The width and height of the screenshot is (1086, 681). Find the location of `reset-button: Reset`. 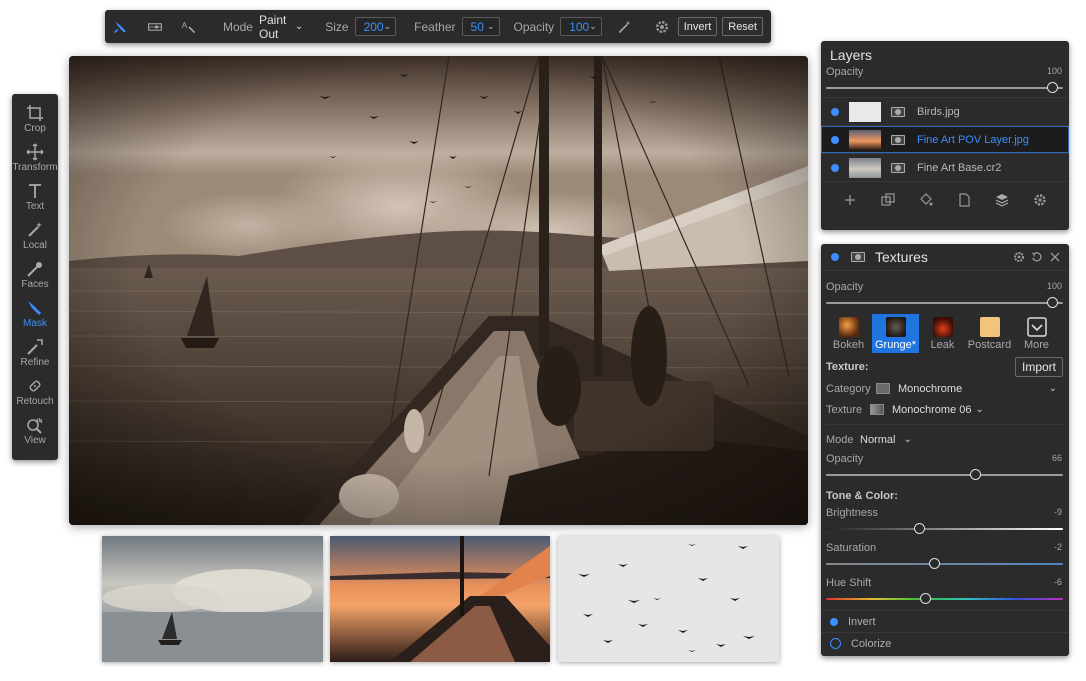

reset-button: Reset is located at coordinates (742, 26).